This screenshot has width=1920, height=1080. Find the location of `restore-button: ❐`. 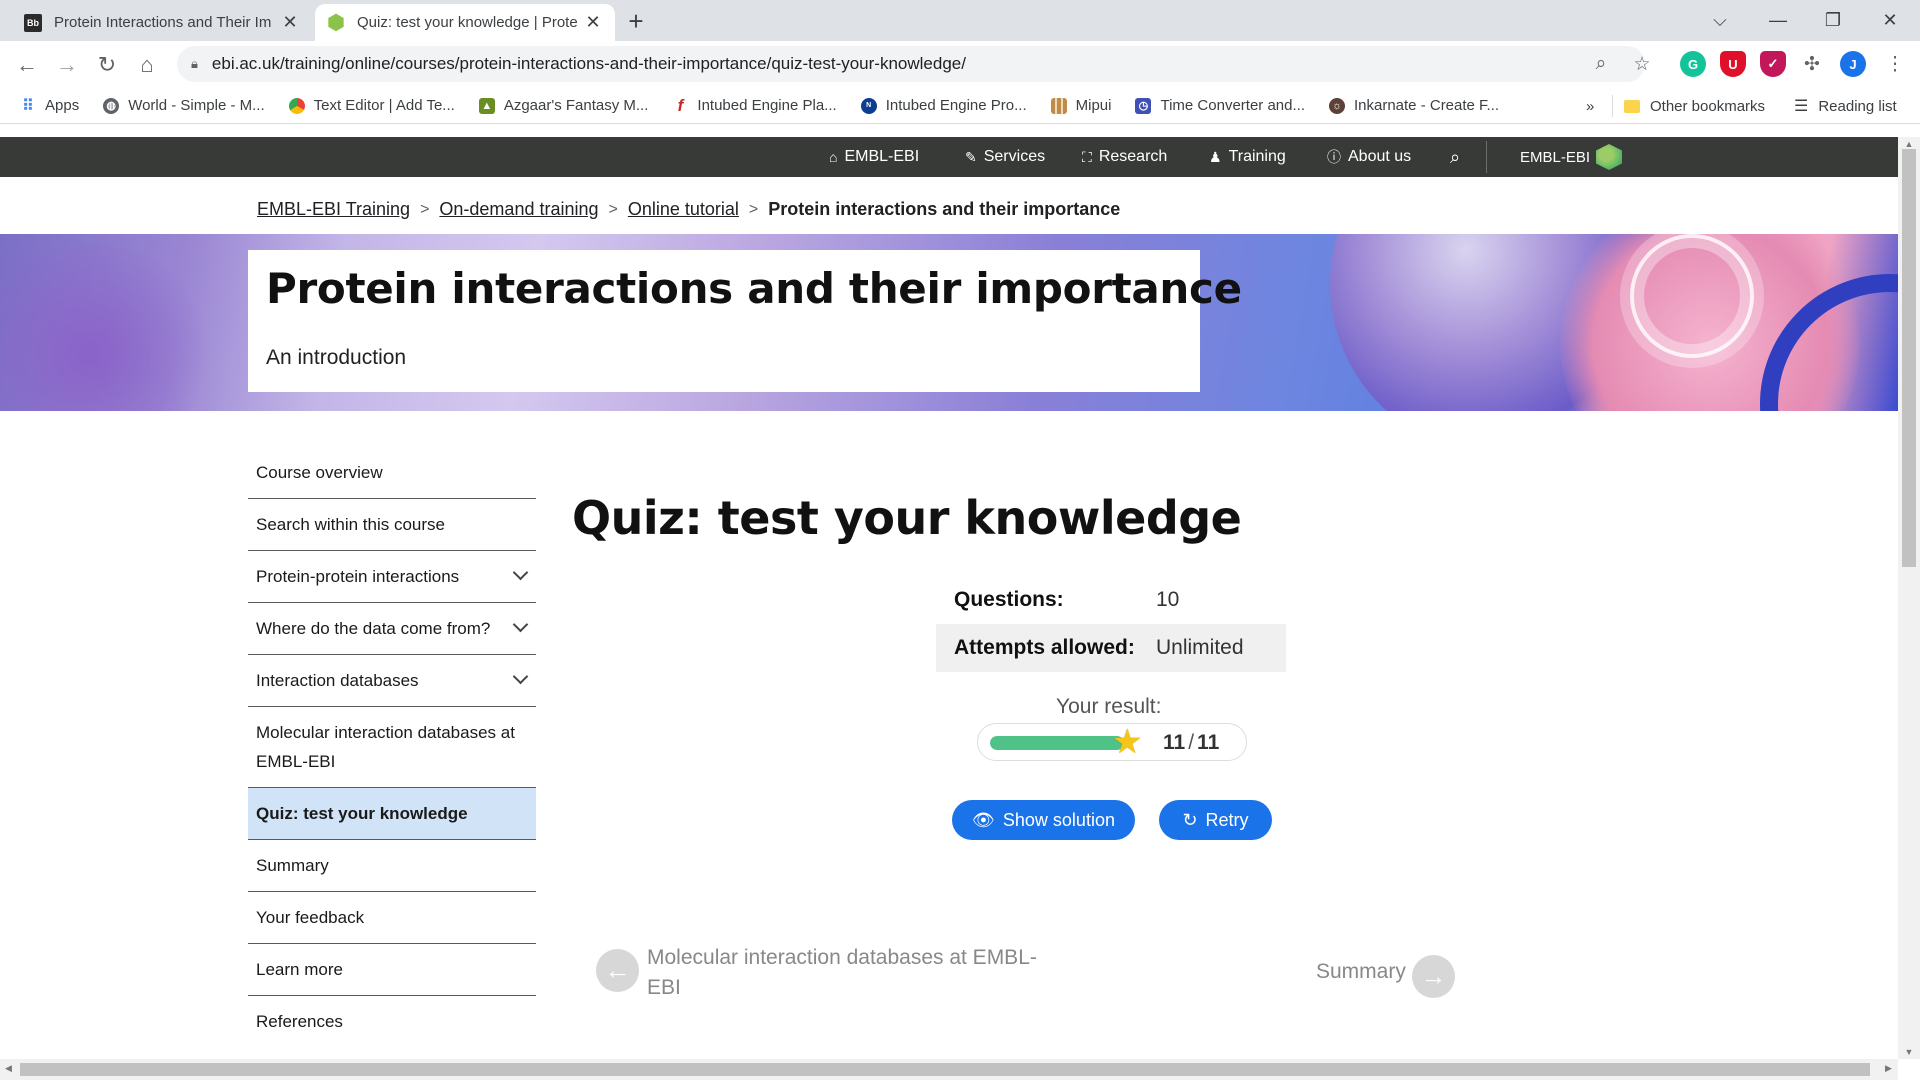

restore-button: ❐ is located at coordinates (1833, 20).